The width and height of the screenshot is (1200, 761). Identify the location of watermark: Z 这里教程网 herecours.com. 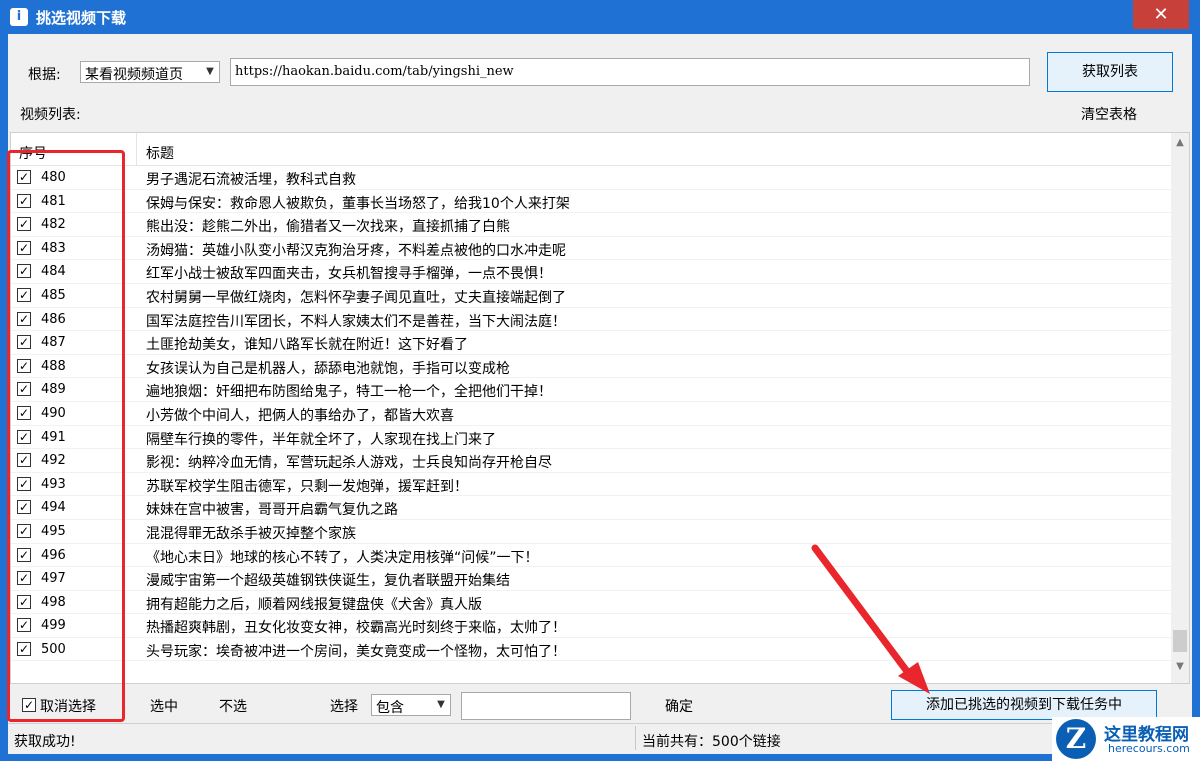
(1126, 739).